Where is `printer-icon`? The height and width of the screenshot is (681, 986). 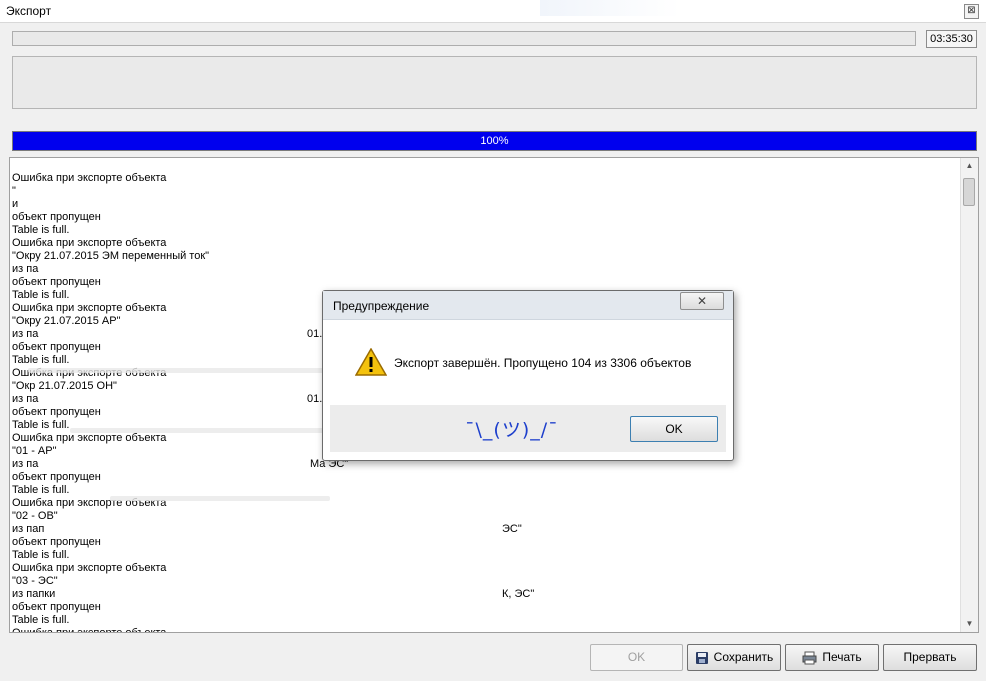 printer-icon is located at coordinates (809, 658).